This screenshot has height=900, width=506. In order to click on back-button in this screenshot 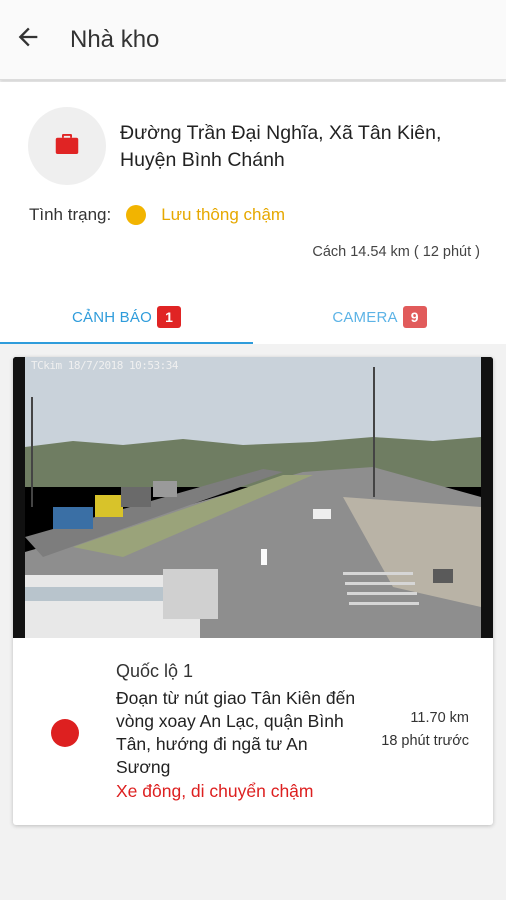, I will do `click(28, 40)`.